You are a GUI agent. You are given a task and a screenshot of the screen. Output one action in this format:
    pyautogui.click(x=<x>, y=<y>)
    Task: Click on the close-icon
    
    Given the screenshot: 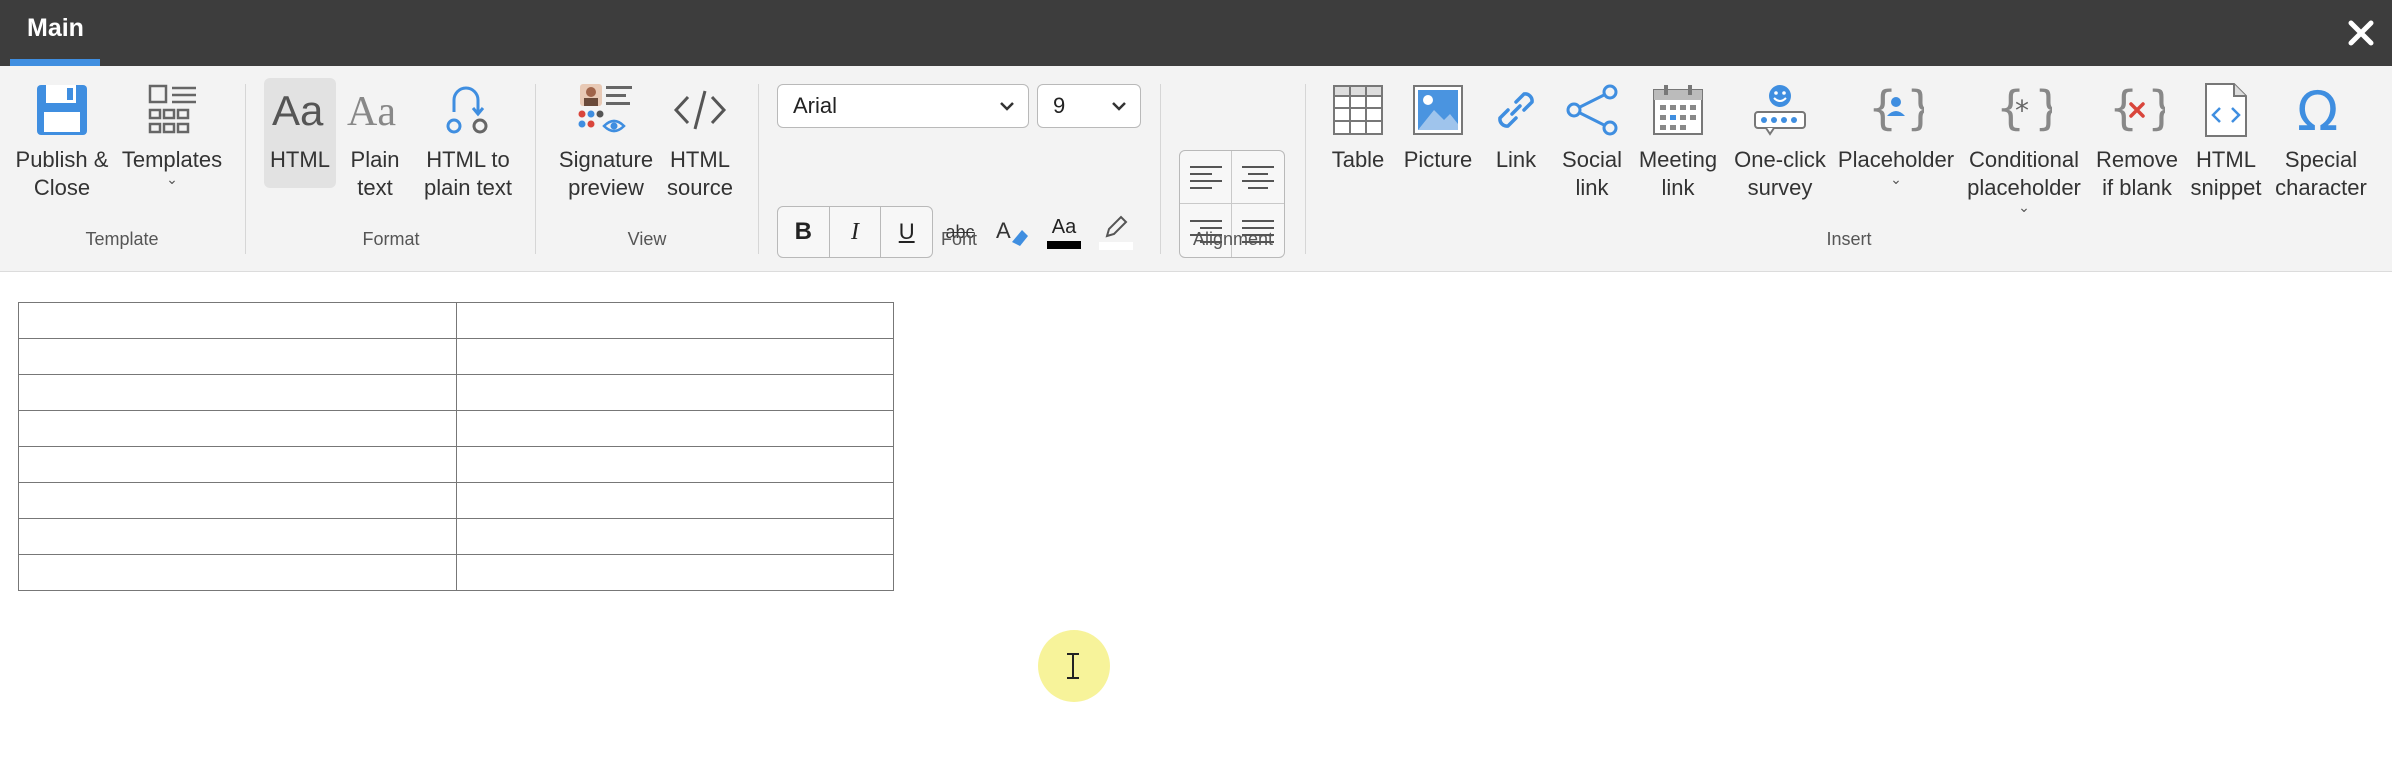 What is the action you would take?
    pyautogui.click(x=2361, y=33)
    